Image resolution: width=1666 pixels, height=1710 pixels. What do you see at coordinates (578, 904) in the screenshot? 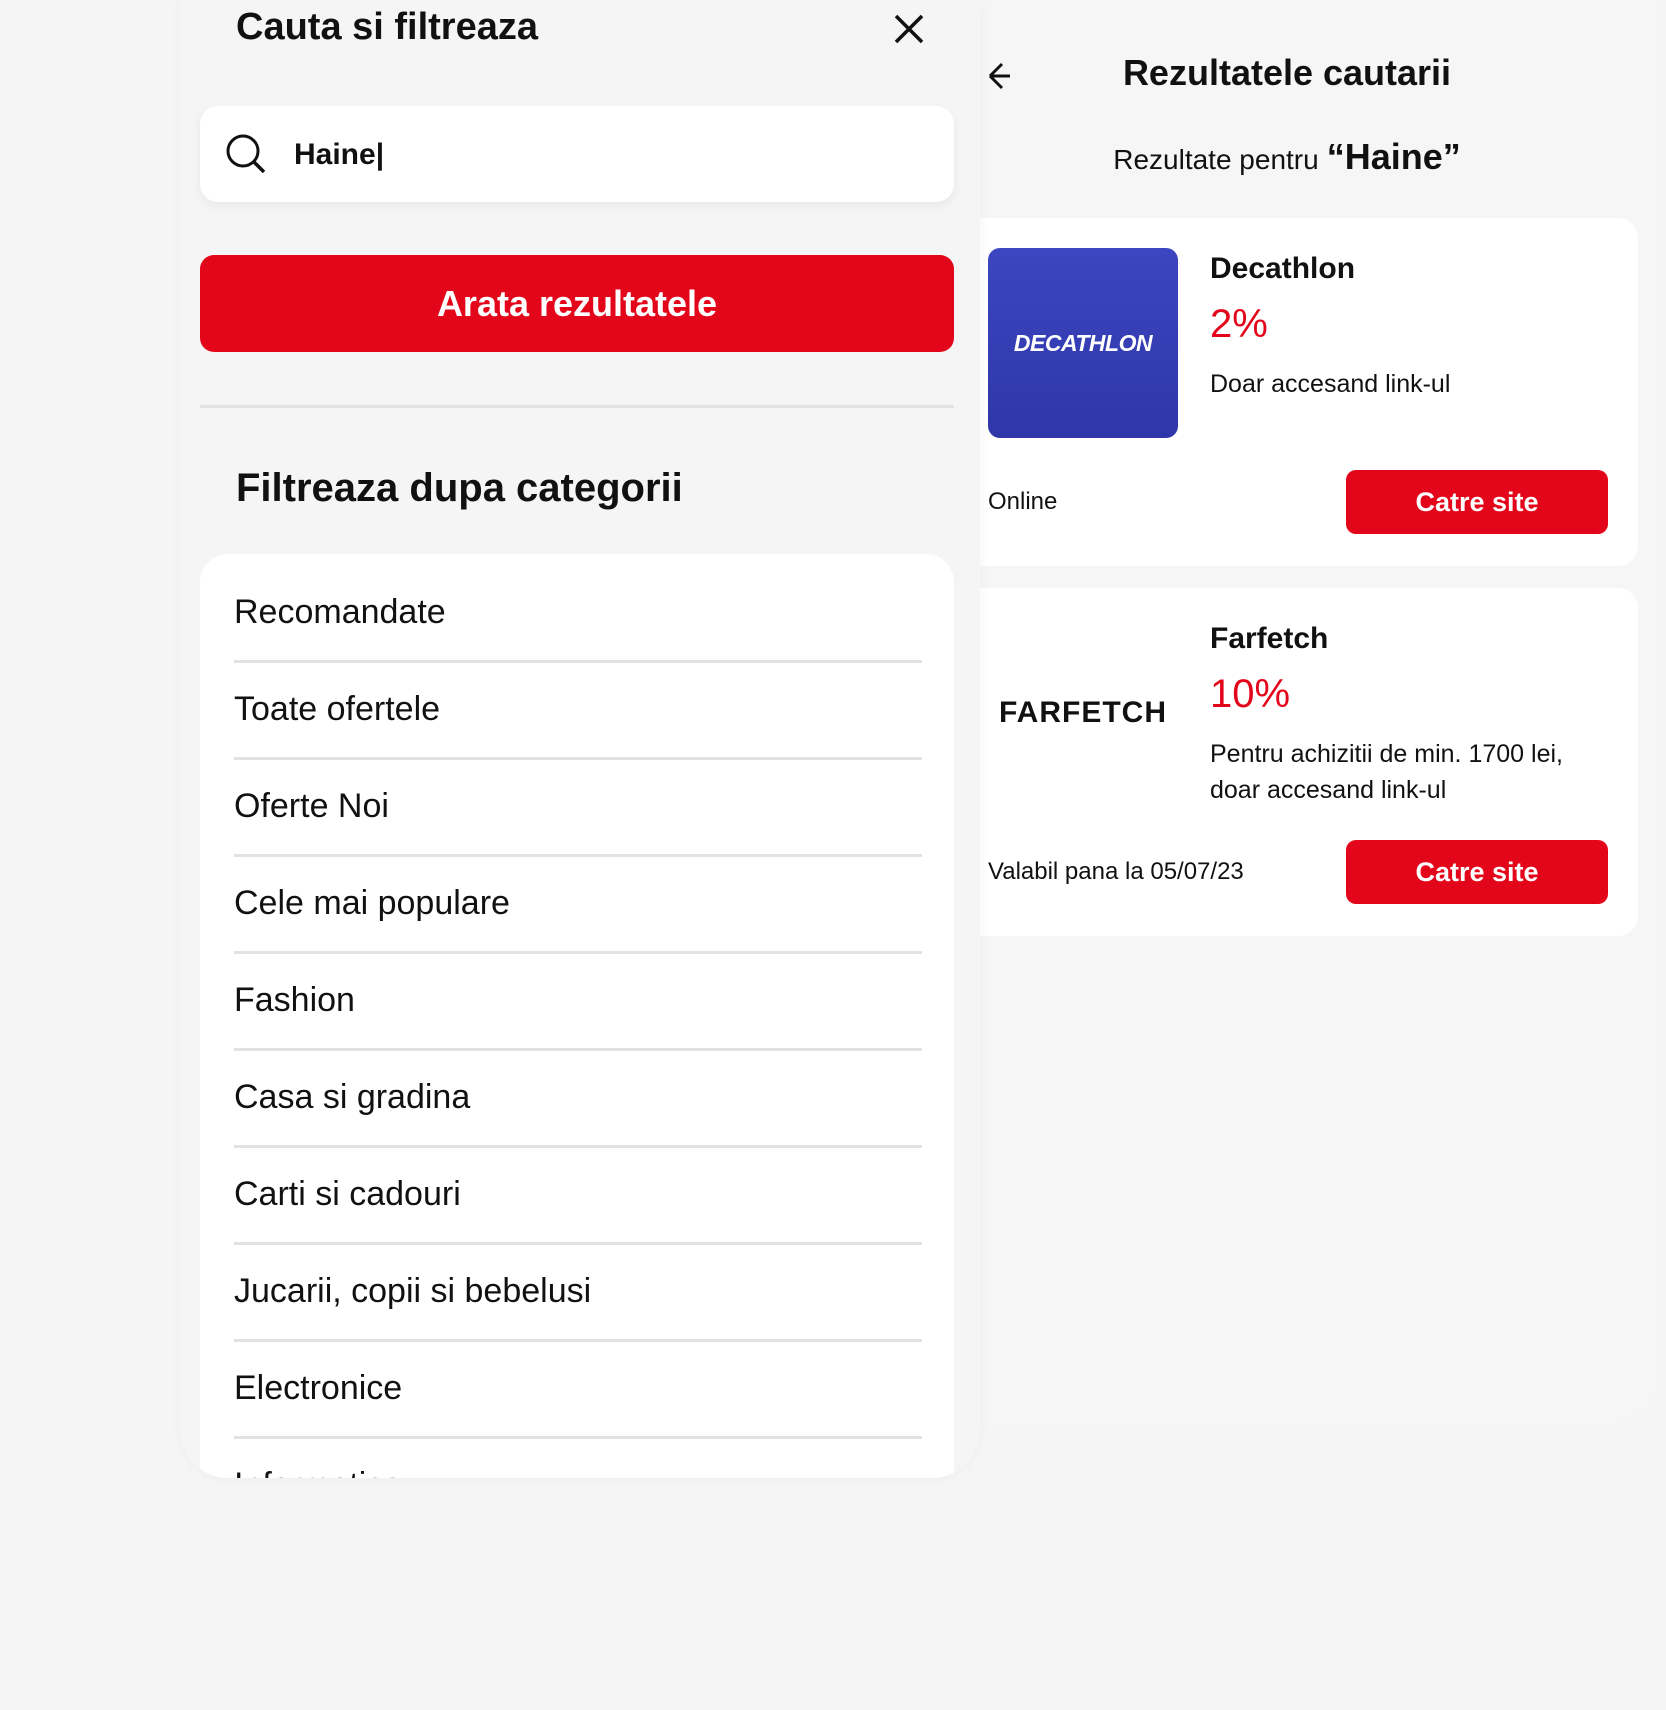
I see `category-item-cele-mai-populare: Cele mai populare` at bounding box center [578, 904].